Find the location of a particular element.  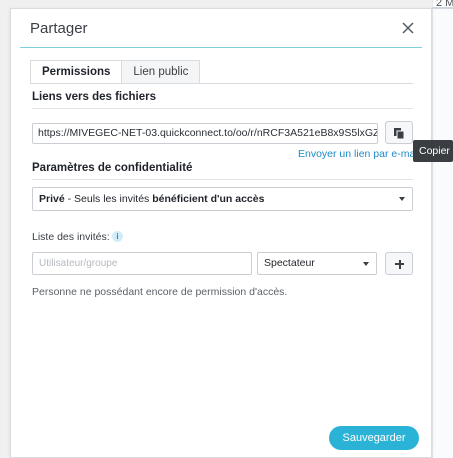

privacy-section-divider is located at coordinates (222, 179).